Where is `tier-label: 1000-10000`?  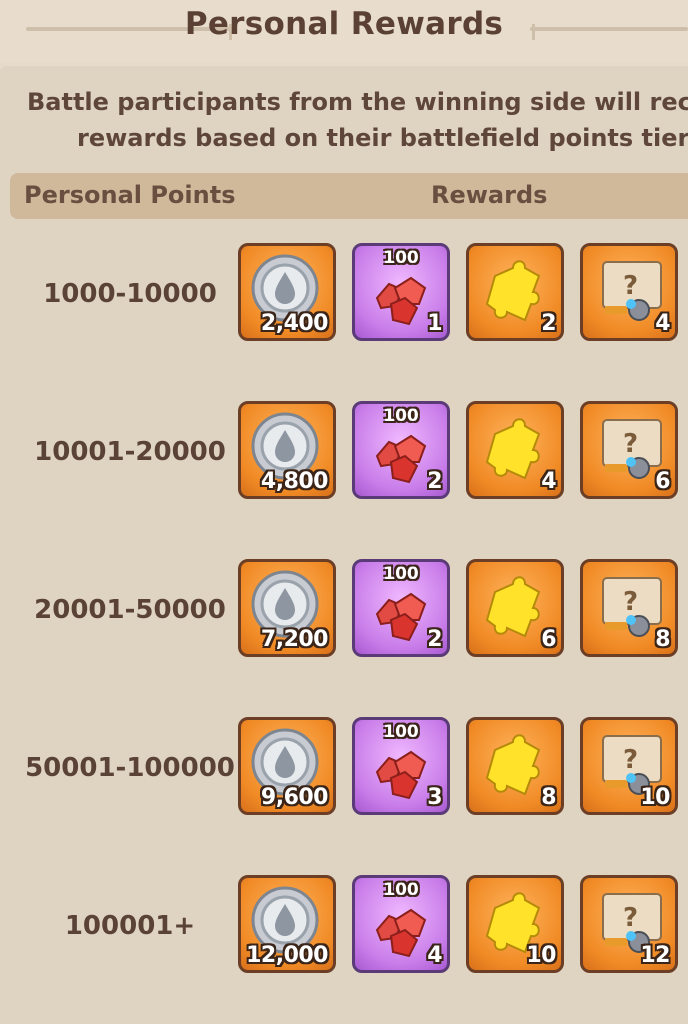 tier-label: 1000-10000 is located at coordinates (130, 294).